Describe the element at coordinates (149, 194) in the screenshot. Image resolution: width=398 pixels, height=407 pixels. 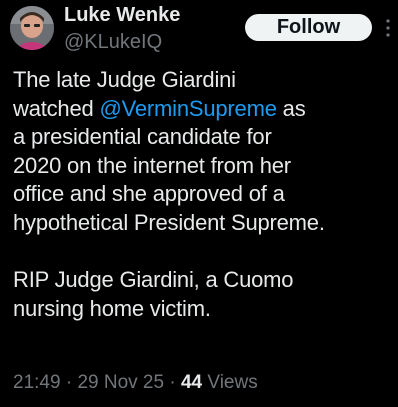
I see `tweet-line: office and she approved of a` at that location.